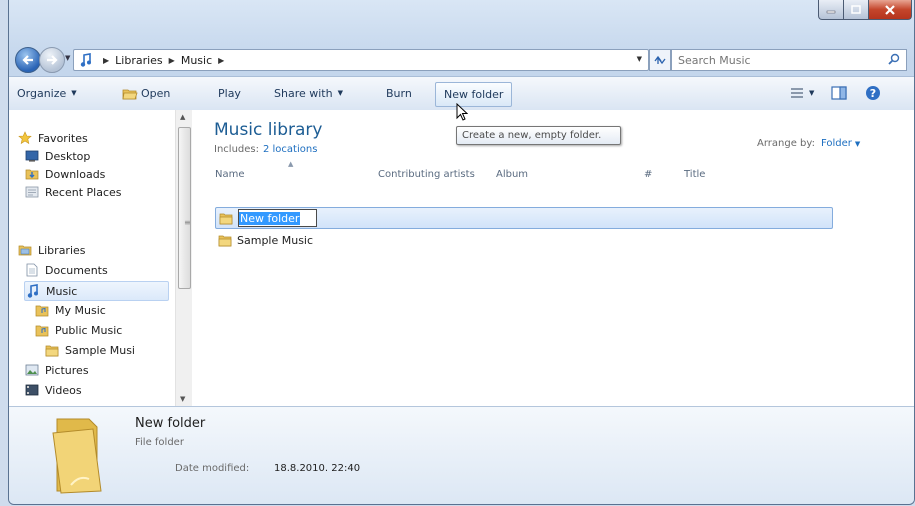 The image size is (915, 506). I want to click on column-header-track-number: #, so click(648, 174).